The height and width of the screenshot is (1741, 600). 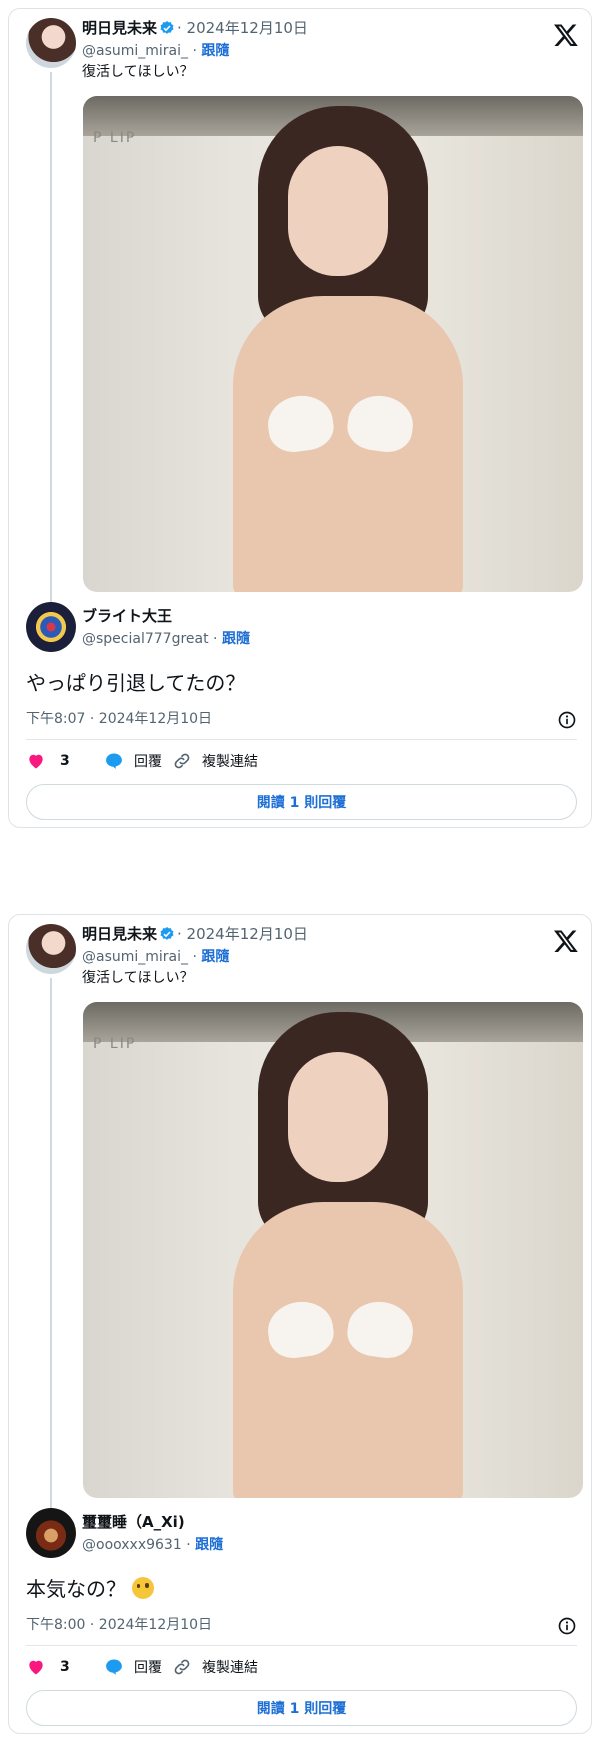 I want to click on reply-tweet-text: やっぱり引退してたの？, so click(x=136, y=683).